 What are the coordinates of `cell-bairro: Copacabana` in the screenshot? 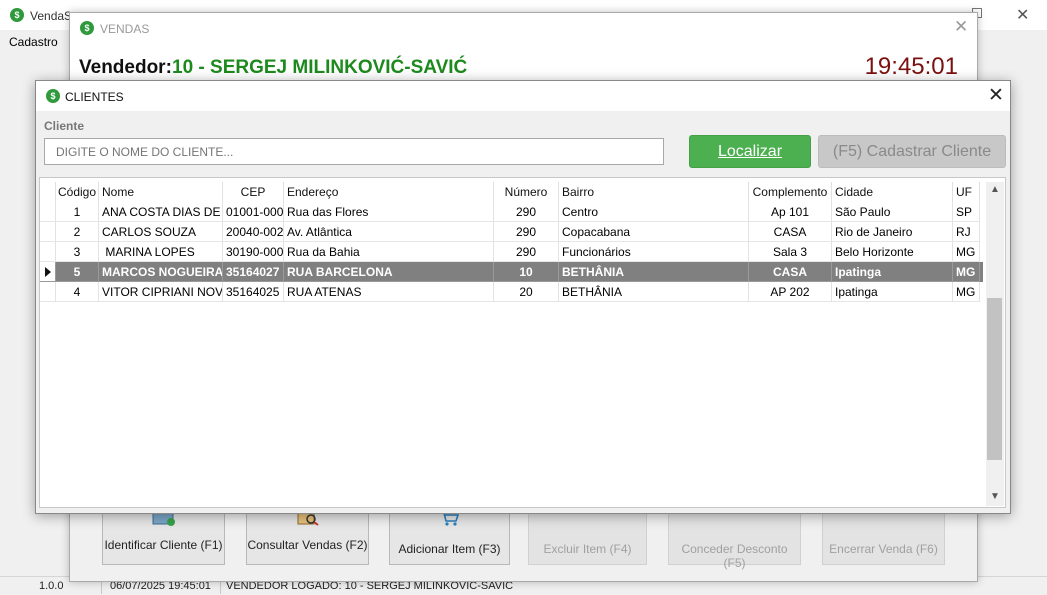 It's located at (654, 232).